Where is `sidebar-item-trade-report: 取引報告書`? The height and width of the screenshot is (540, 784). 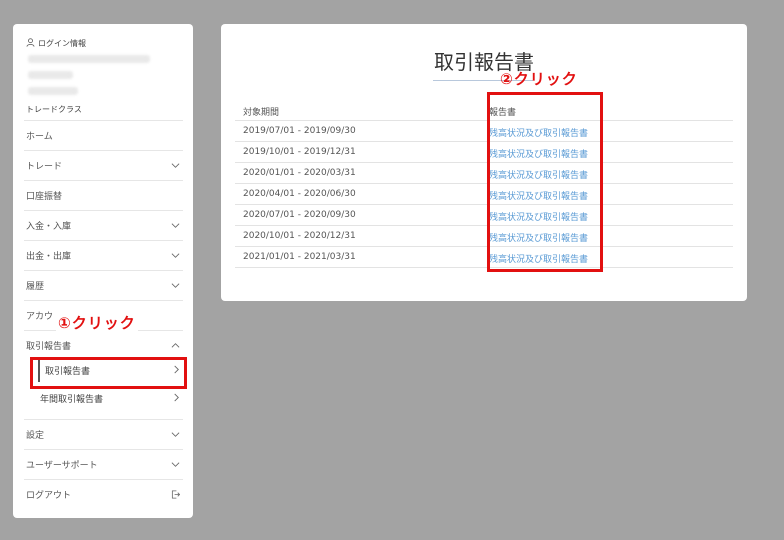 sidebar-item-trade-report: 取引報告書 is located at coordinates (103, 345).